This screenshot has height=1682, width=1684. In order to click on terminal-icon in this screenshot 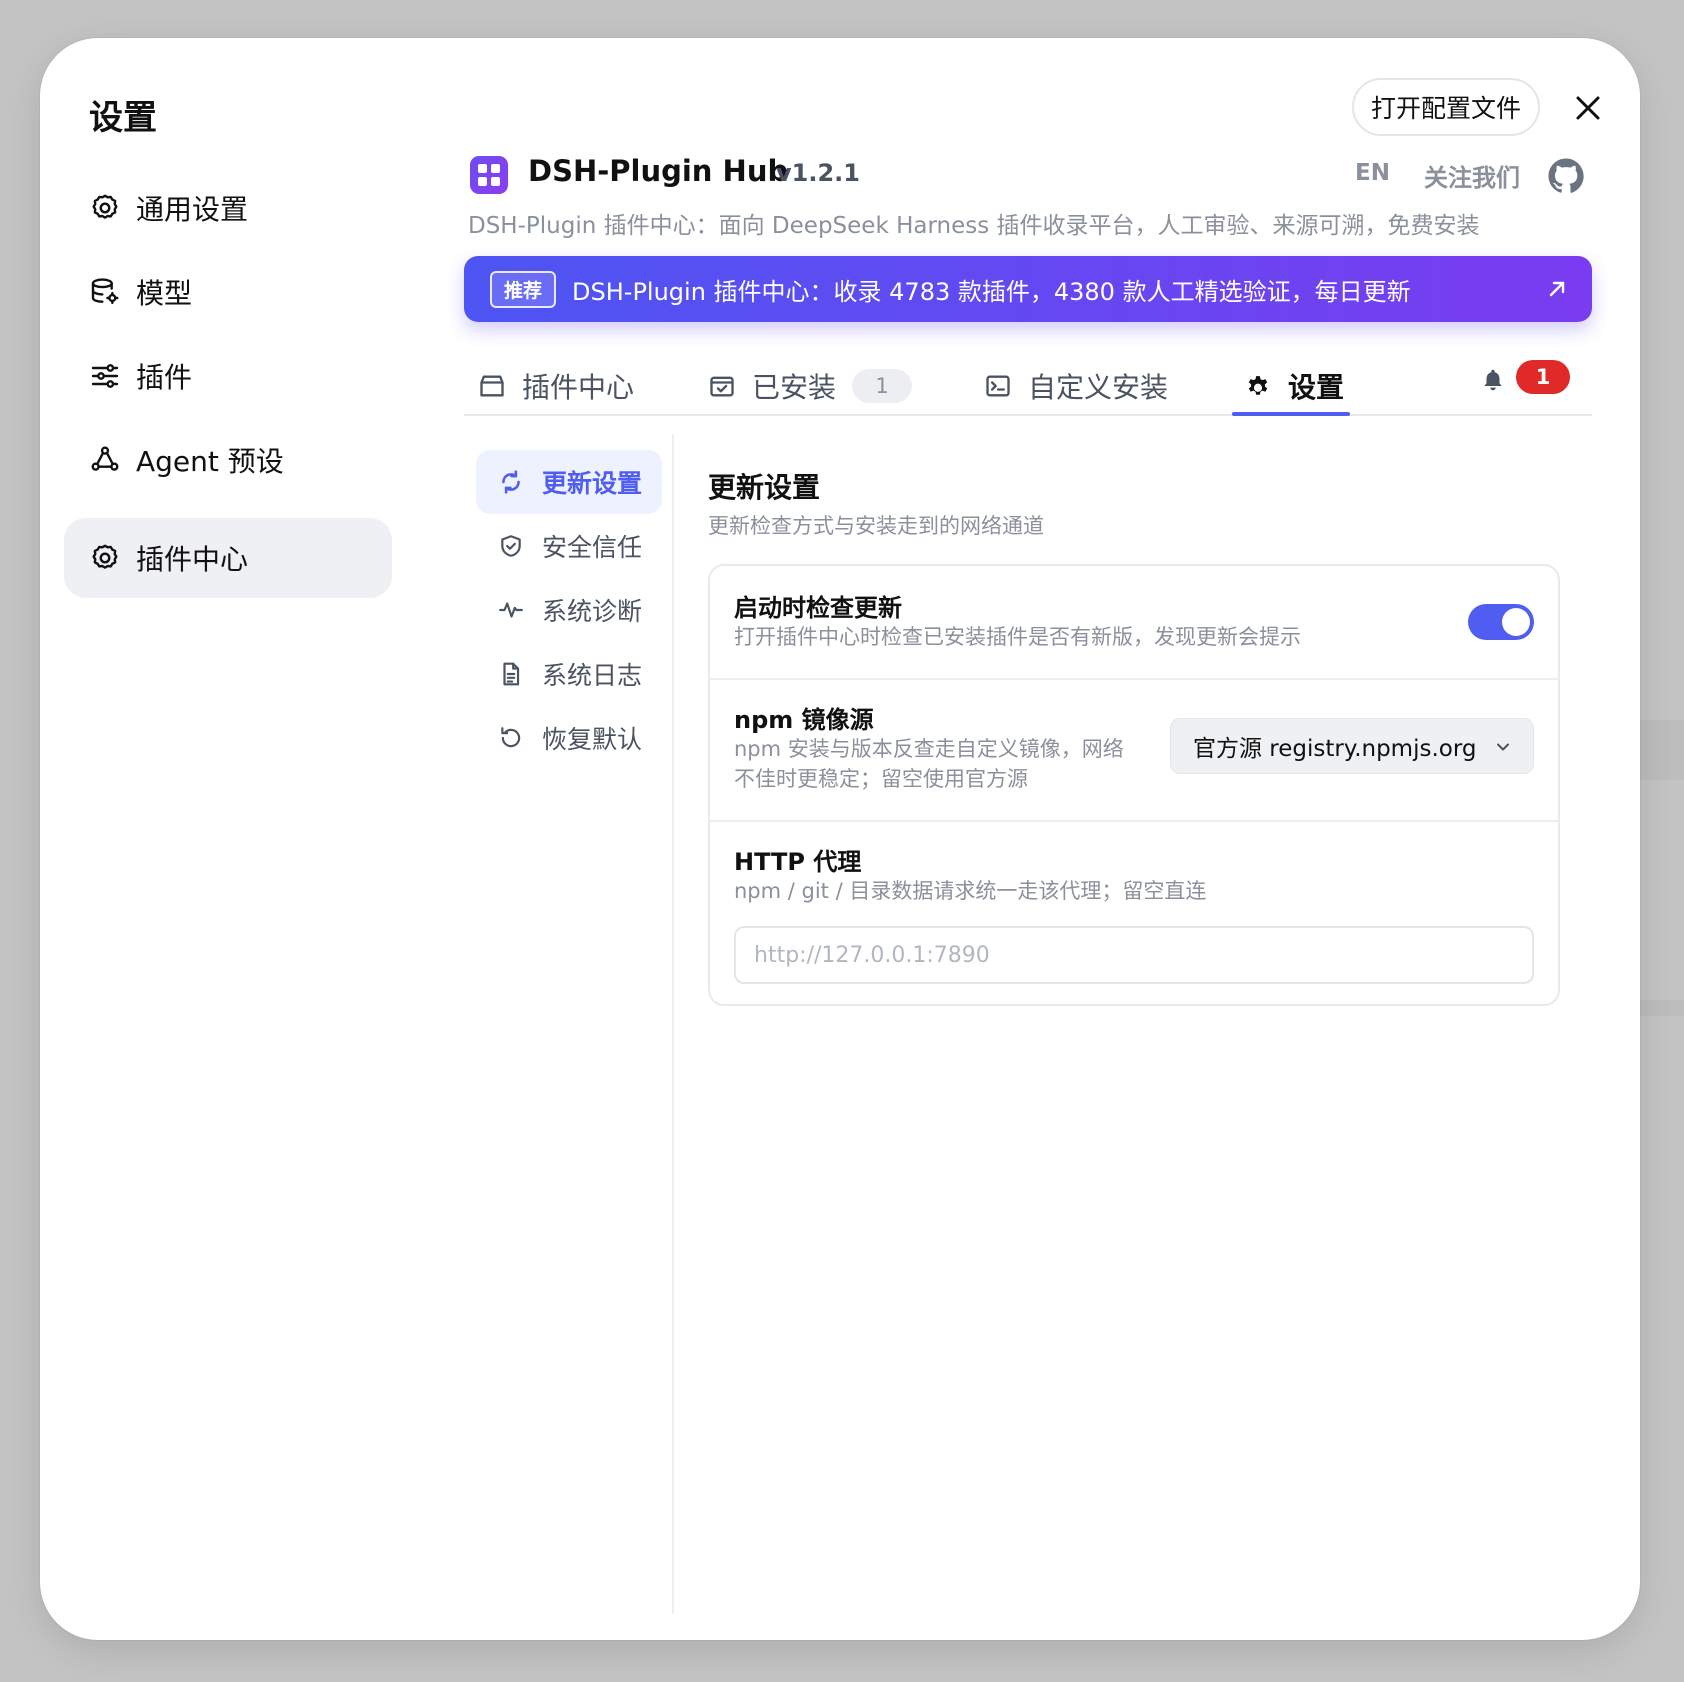, I will do `click(998, 386)`.